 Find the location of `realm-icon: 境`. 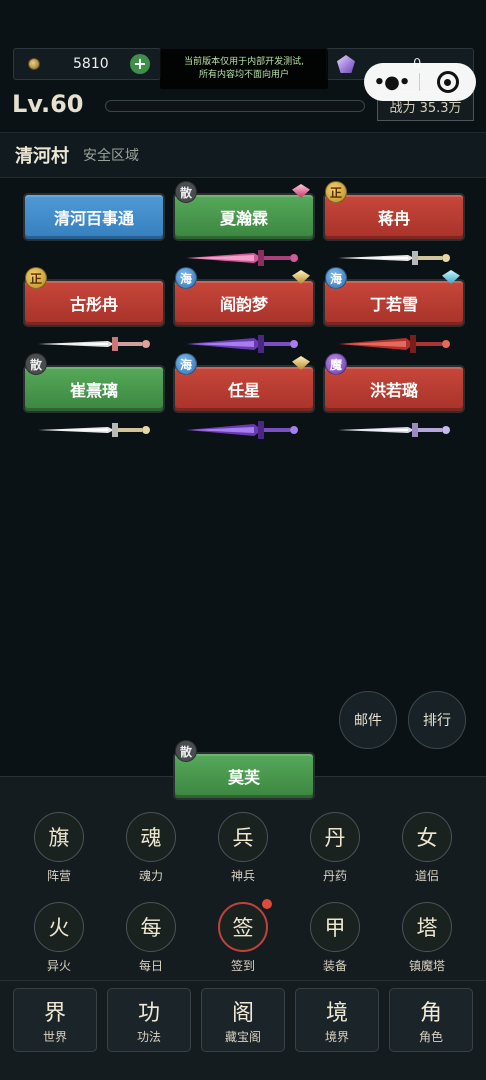

realm-icon: 境 is located at coordinates (336, 1013).